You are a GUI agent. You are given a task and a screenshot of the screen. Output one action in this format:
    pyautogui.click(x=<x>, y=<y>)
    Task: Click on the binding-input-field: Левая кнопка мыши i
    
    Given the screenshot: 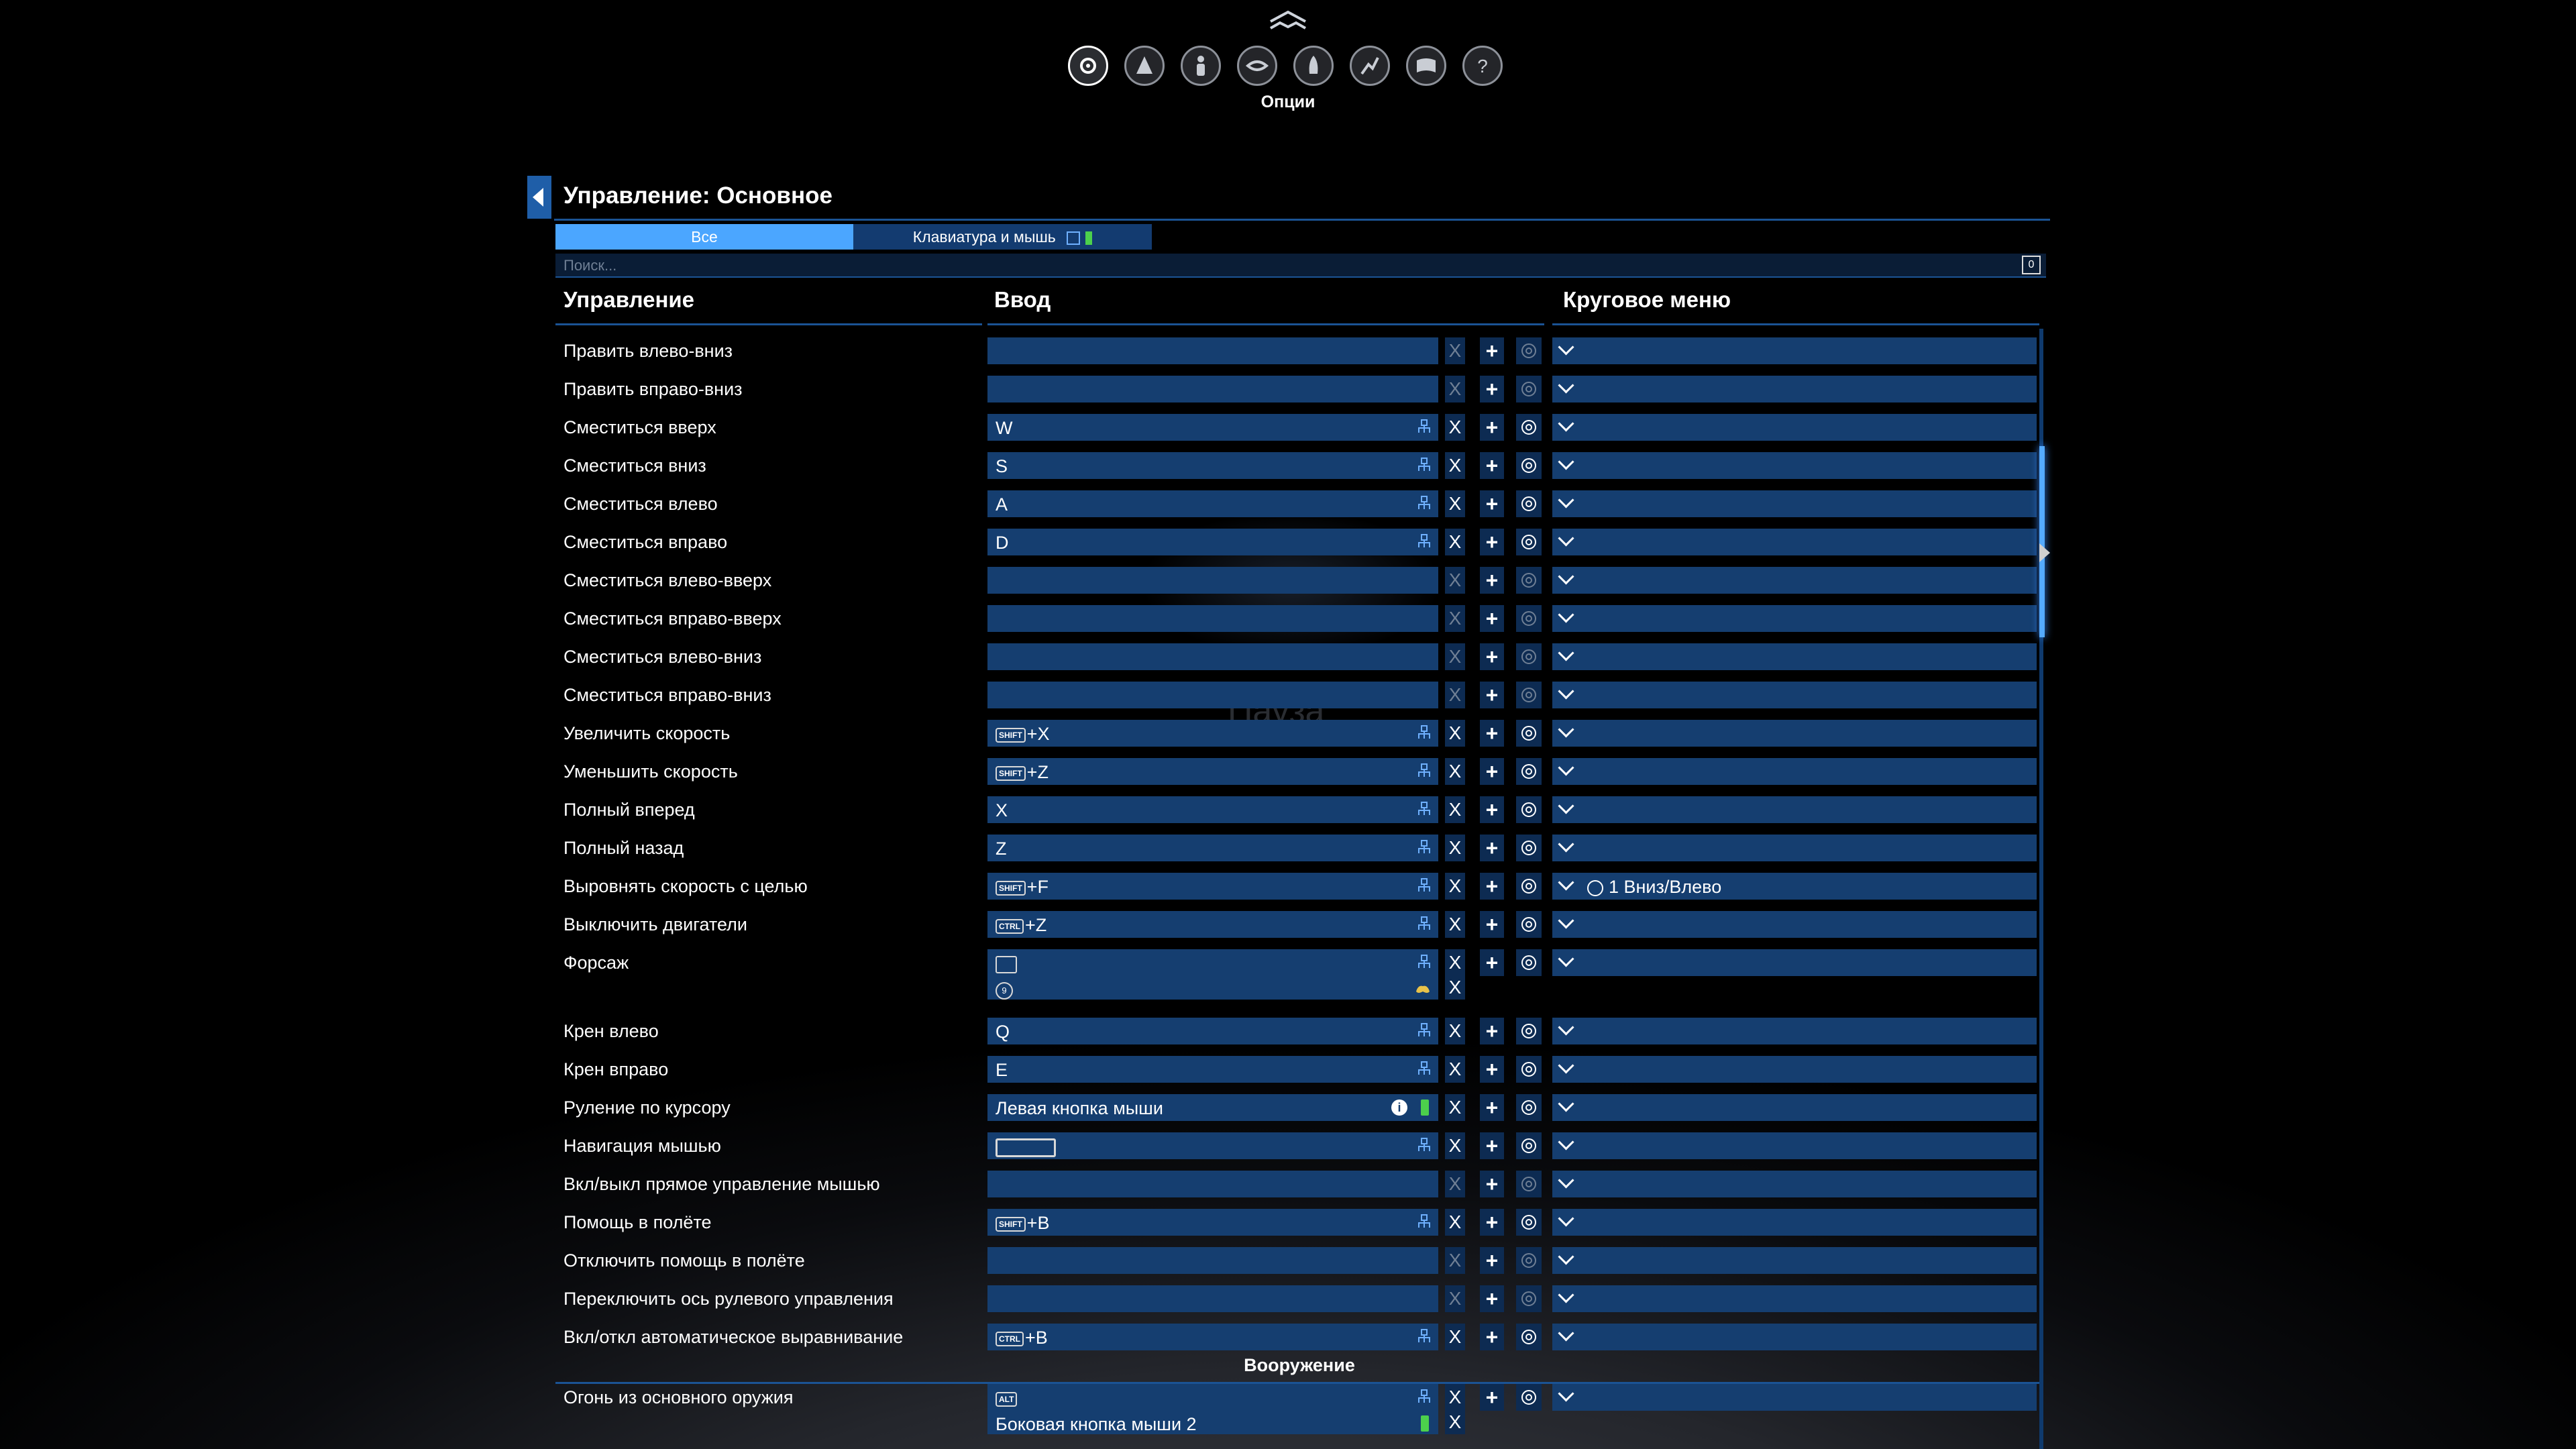 What is the action you would take?
    pyautogui.click(x=1212, y=1107)
    